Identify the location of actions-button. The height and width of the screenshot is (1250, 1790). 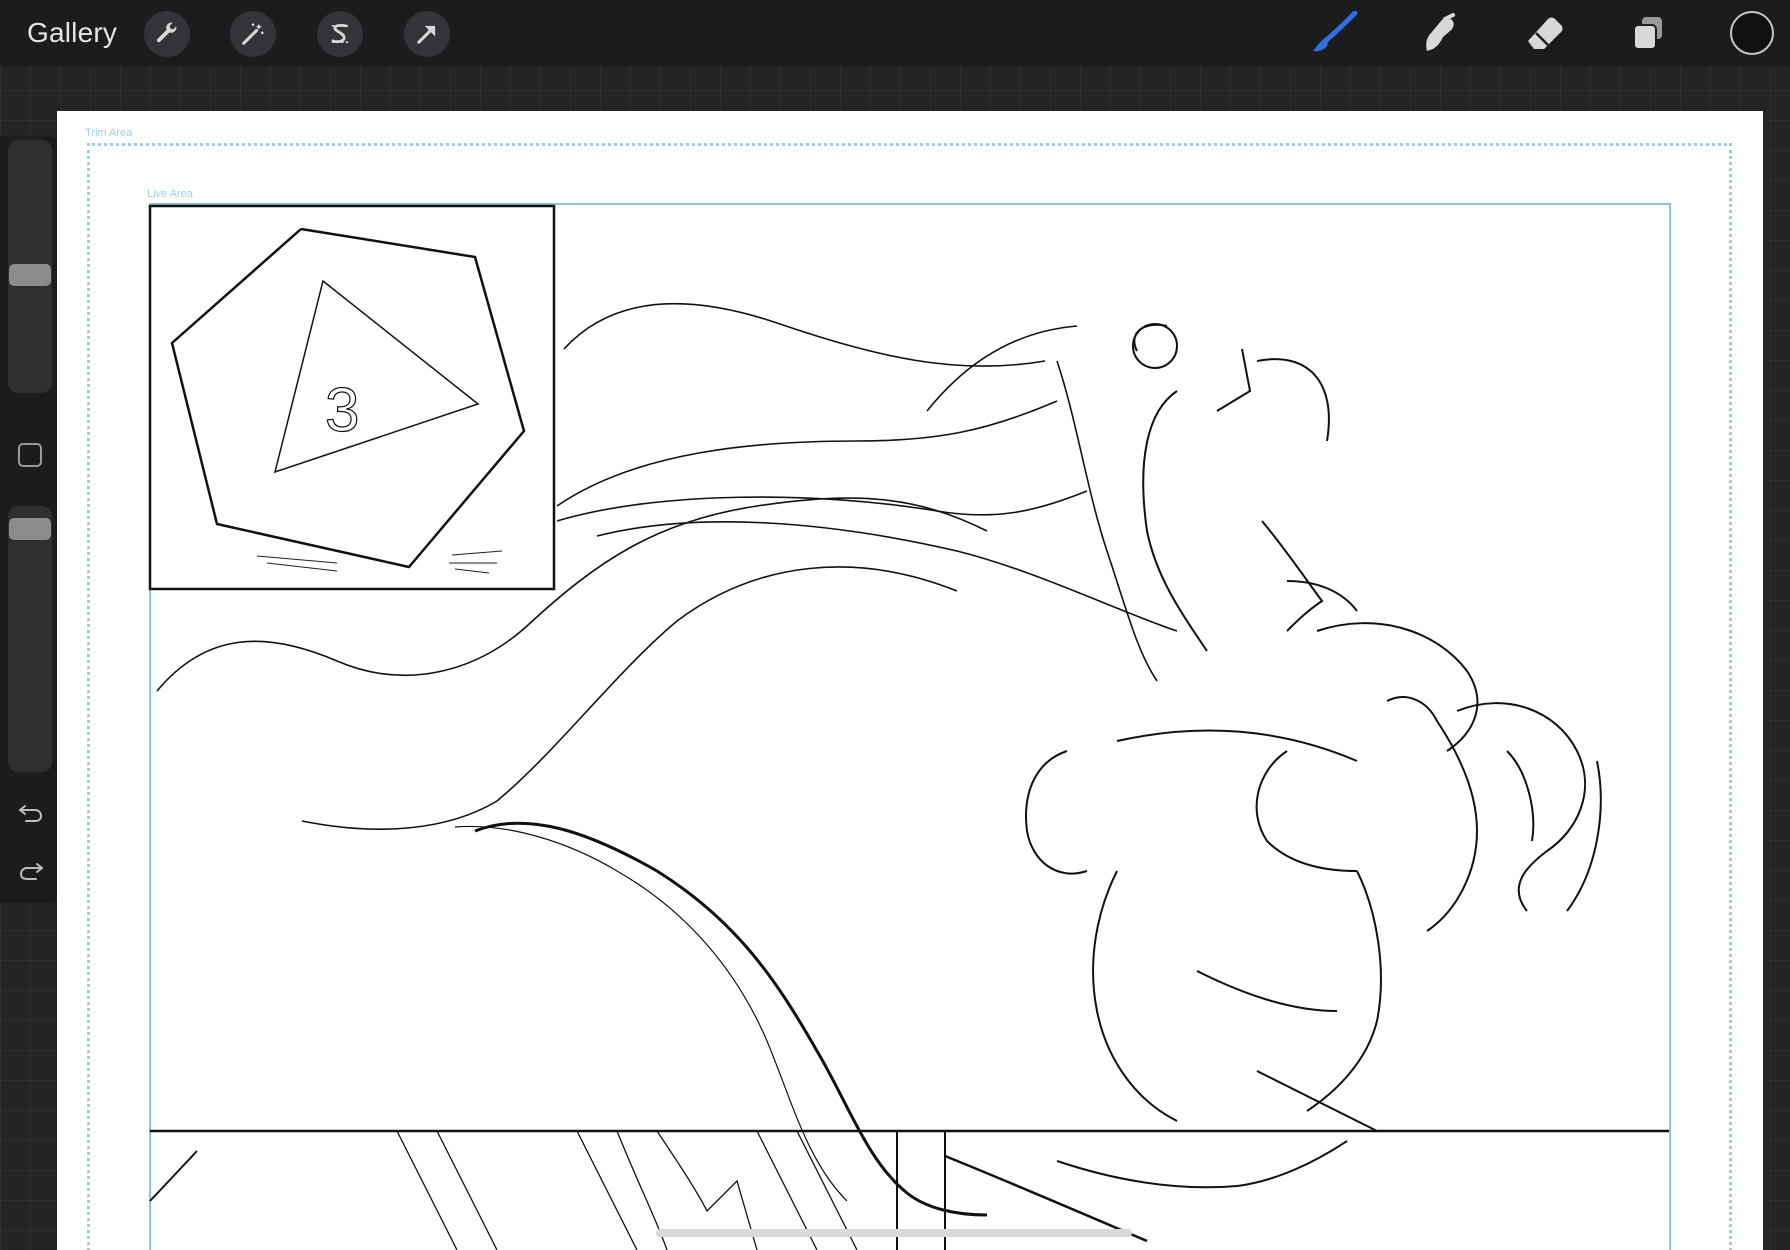
(167, 34).